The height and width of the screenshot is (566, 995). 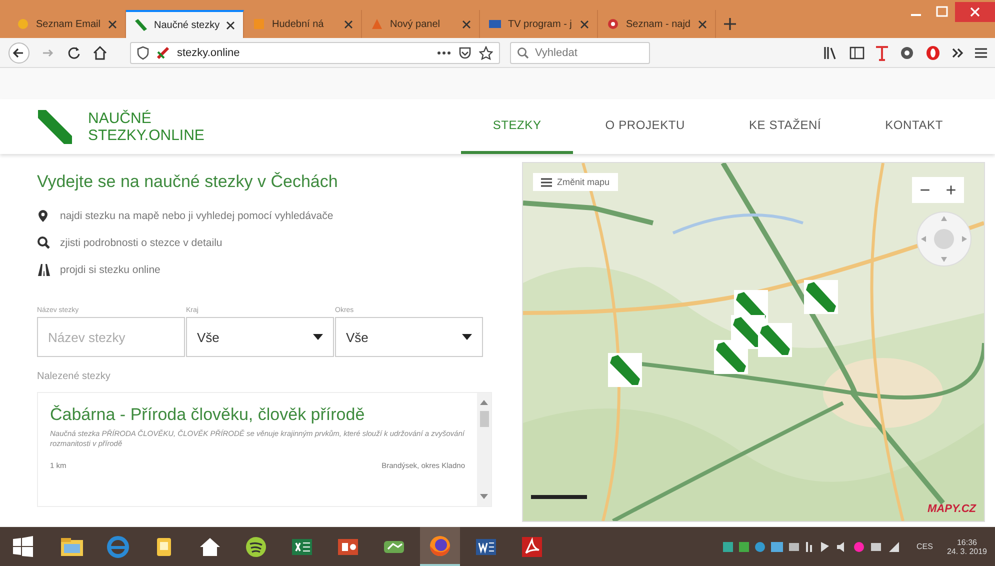 I want to click on opera-icon, so click(x=933, y=52).